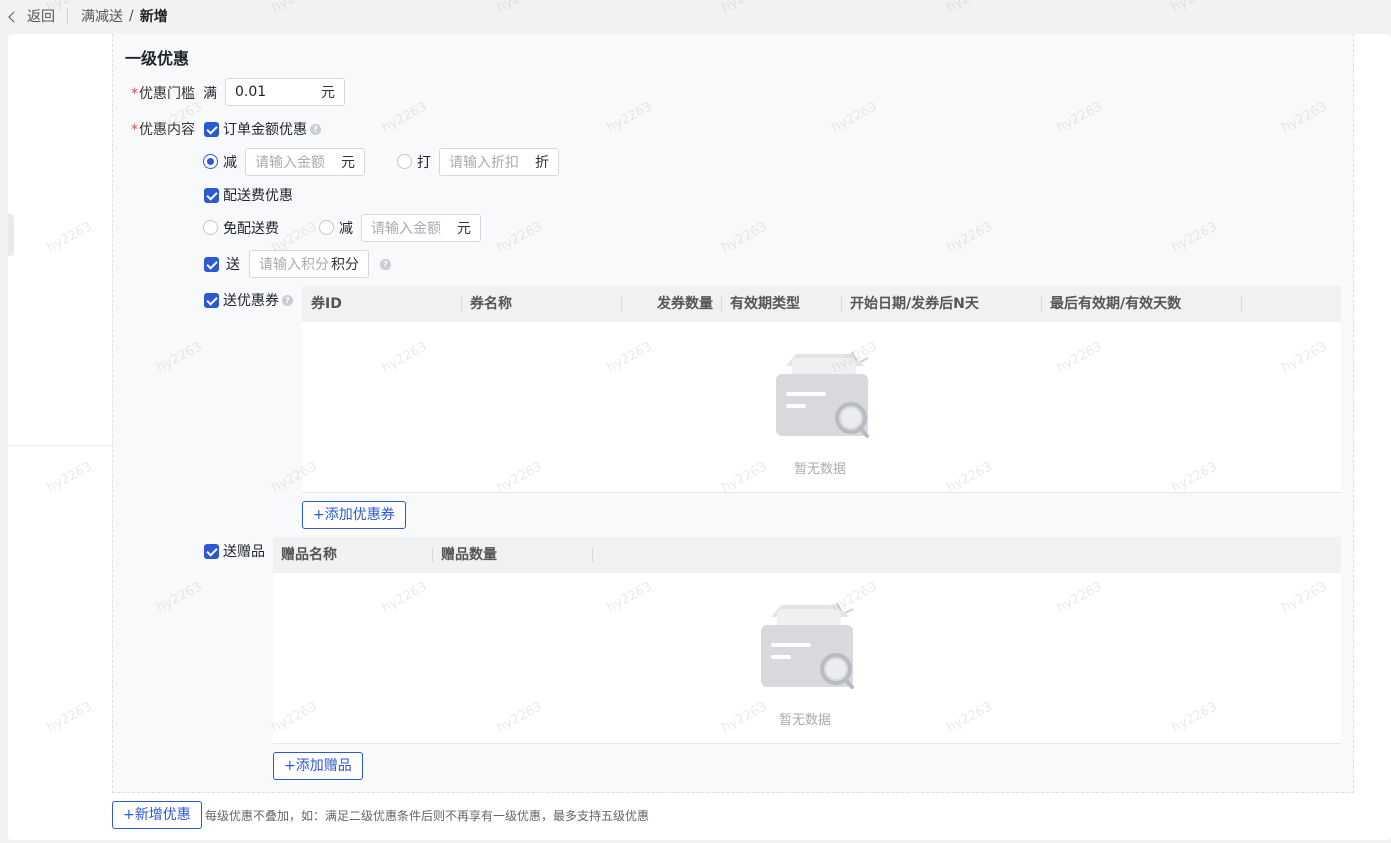 This screenshot has height=843, width=1391. I want to click on level-title: 一级优惠, so click(157, 58).